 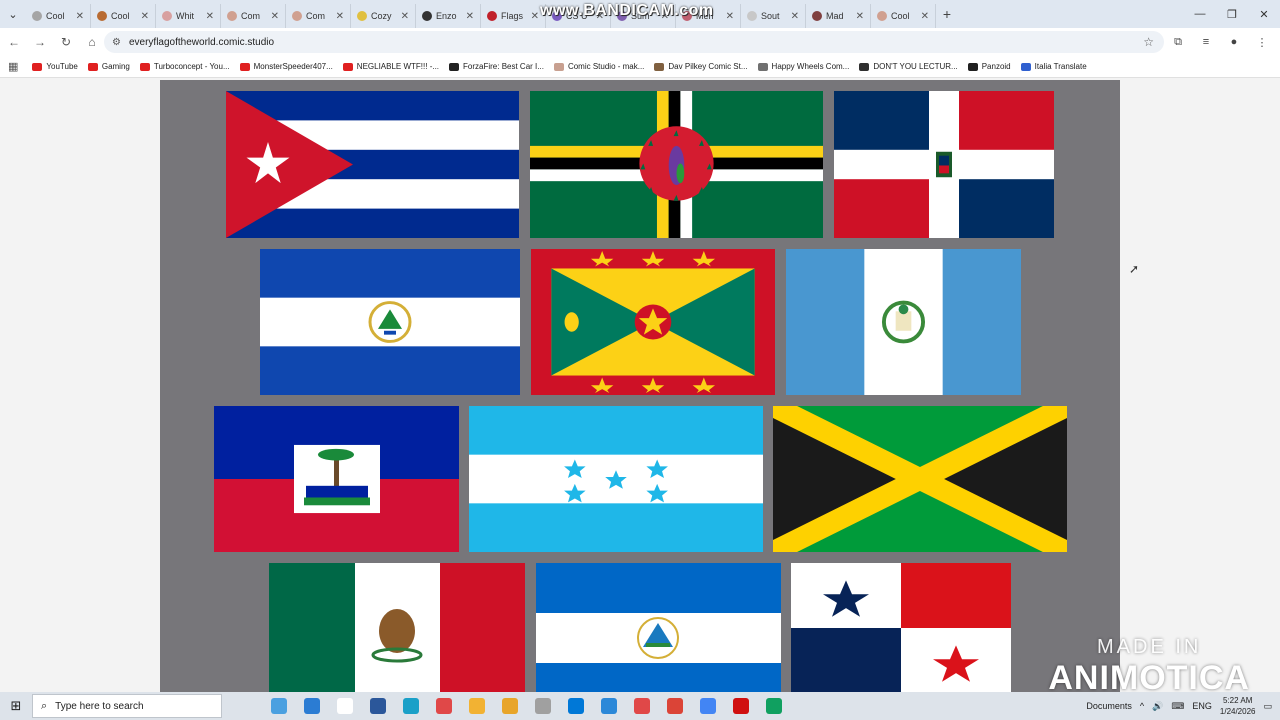 I want to click on browser-tab: Sout ✕, so click(x=773, y=16).